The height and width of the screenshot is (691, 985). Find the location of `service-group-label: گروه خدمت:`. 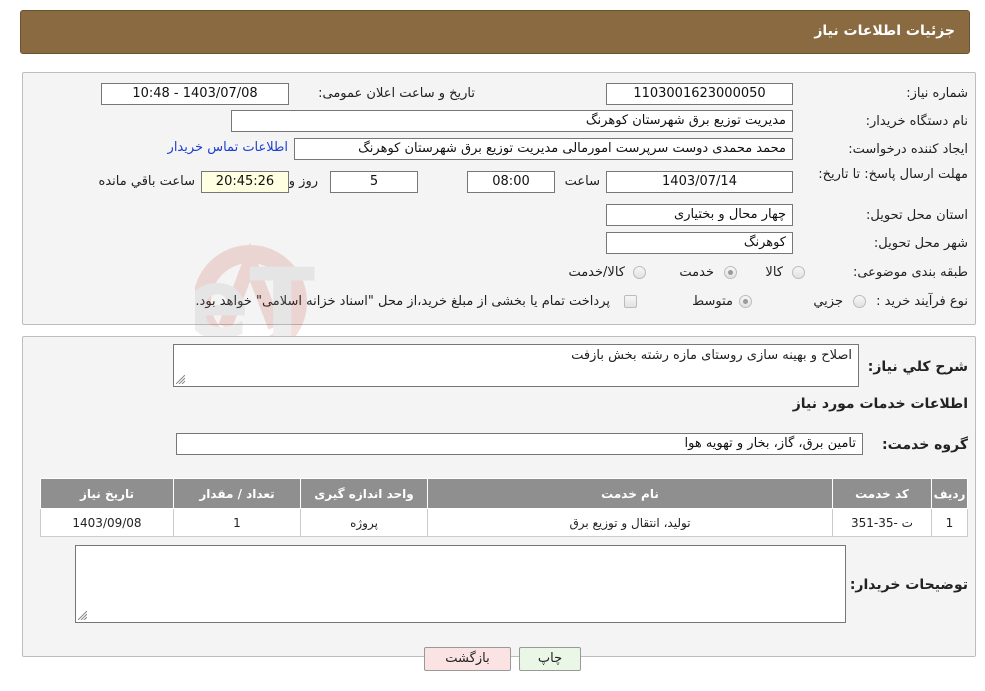

service-group-label: گروه خدمت: is located at coordinates (925, 445).